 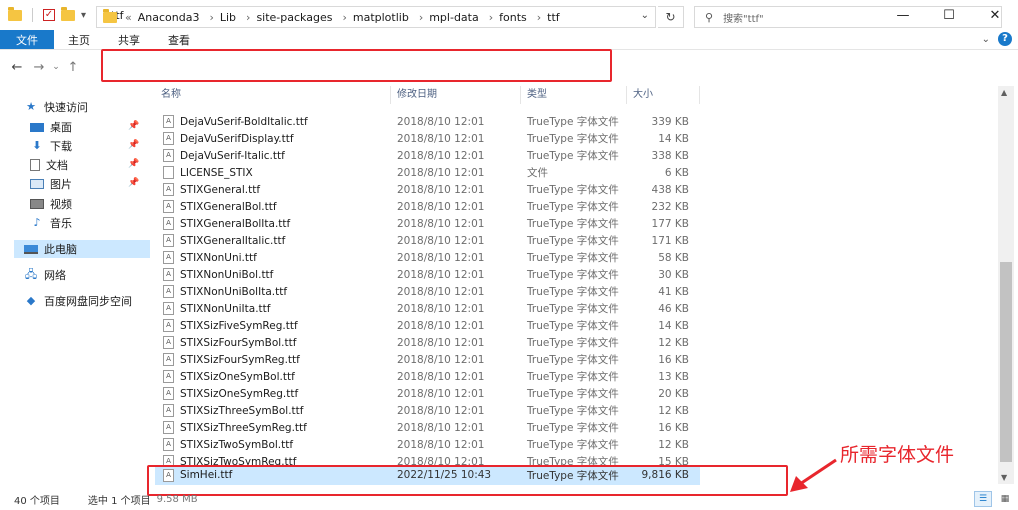 What do you see at coordinates (1004, 92) in the screenshot?
I see `scroll-up-arrow-icon: ▲` at bounding box center [1004, 92].